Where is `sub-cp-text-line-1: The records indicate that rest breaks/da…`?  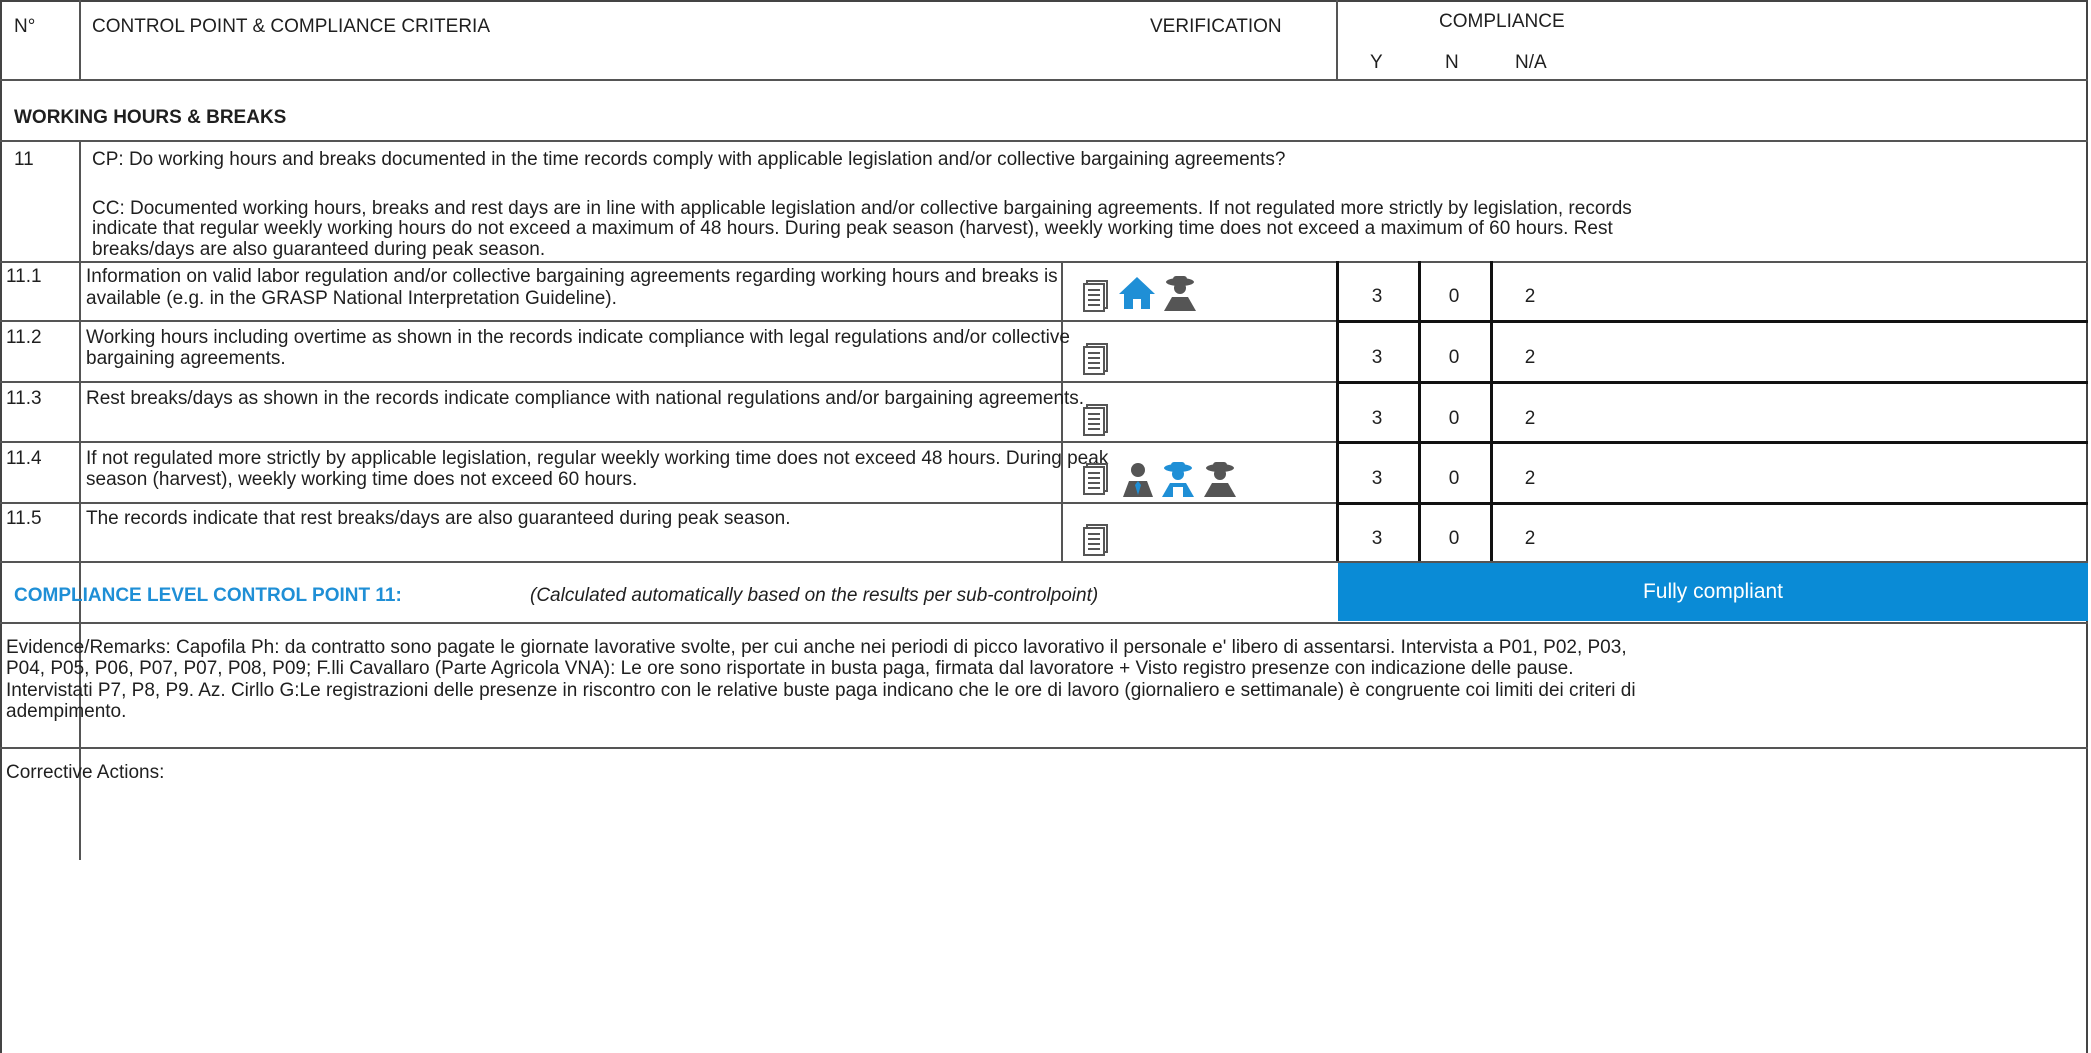 sub-cp-text-line-1: The records indicate that rest breaks/da… is located at coordinates (438, 518).